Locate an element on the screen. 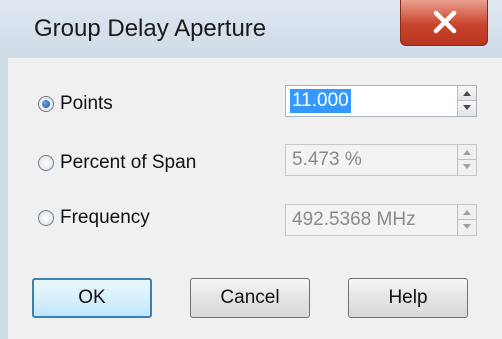 This screenshot has width=502, height=339. frequency-spin-down is located at coordinates (467, 227).